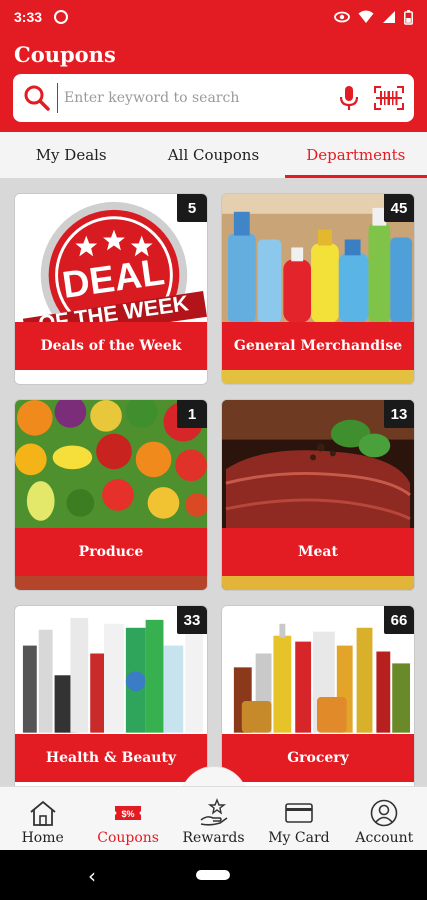 Image resolution: width=427 pixels, height=900 pixels. I want to click on coupon-count-badge: 5, so click(192, 208).